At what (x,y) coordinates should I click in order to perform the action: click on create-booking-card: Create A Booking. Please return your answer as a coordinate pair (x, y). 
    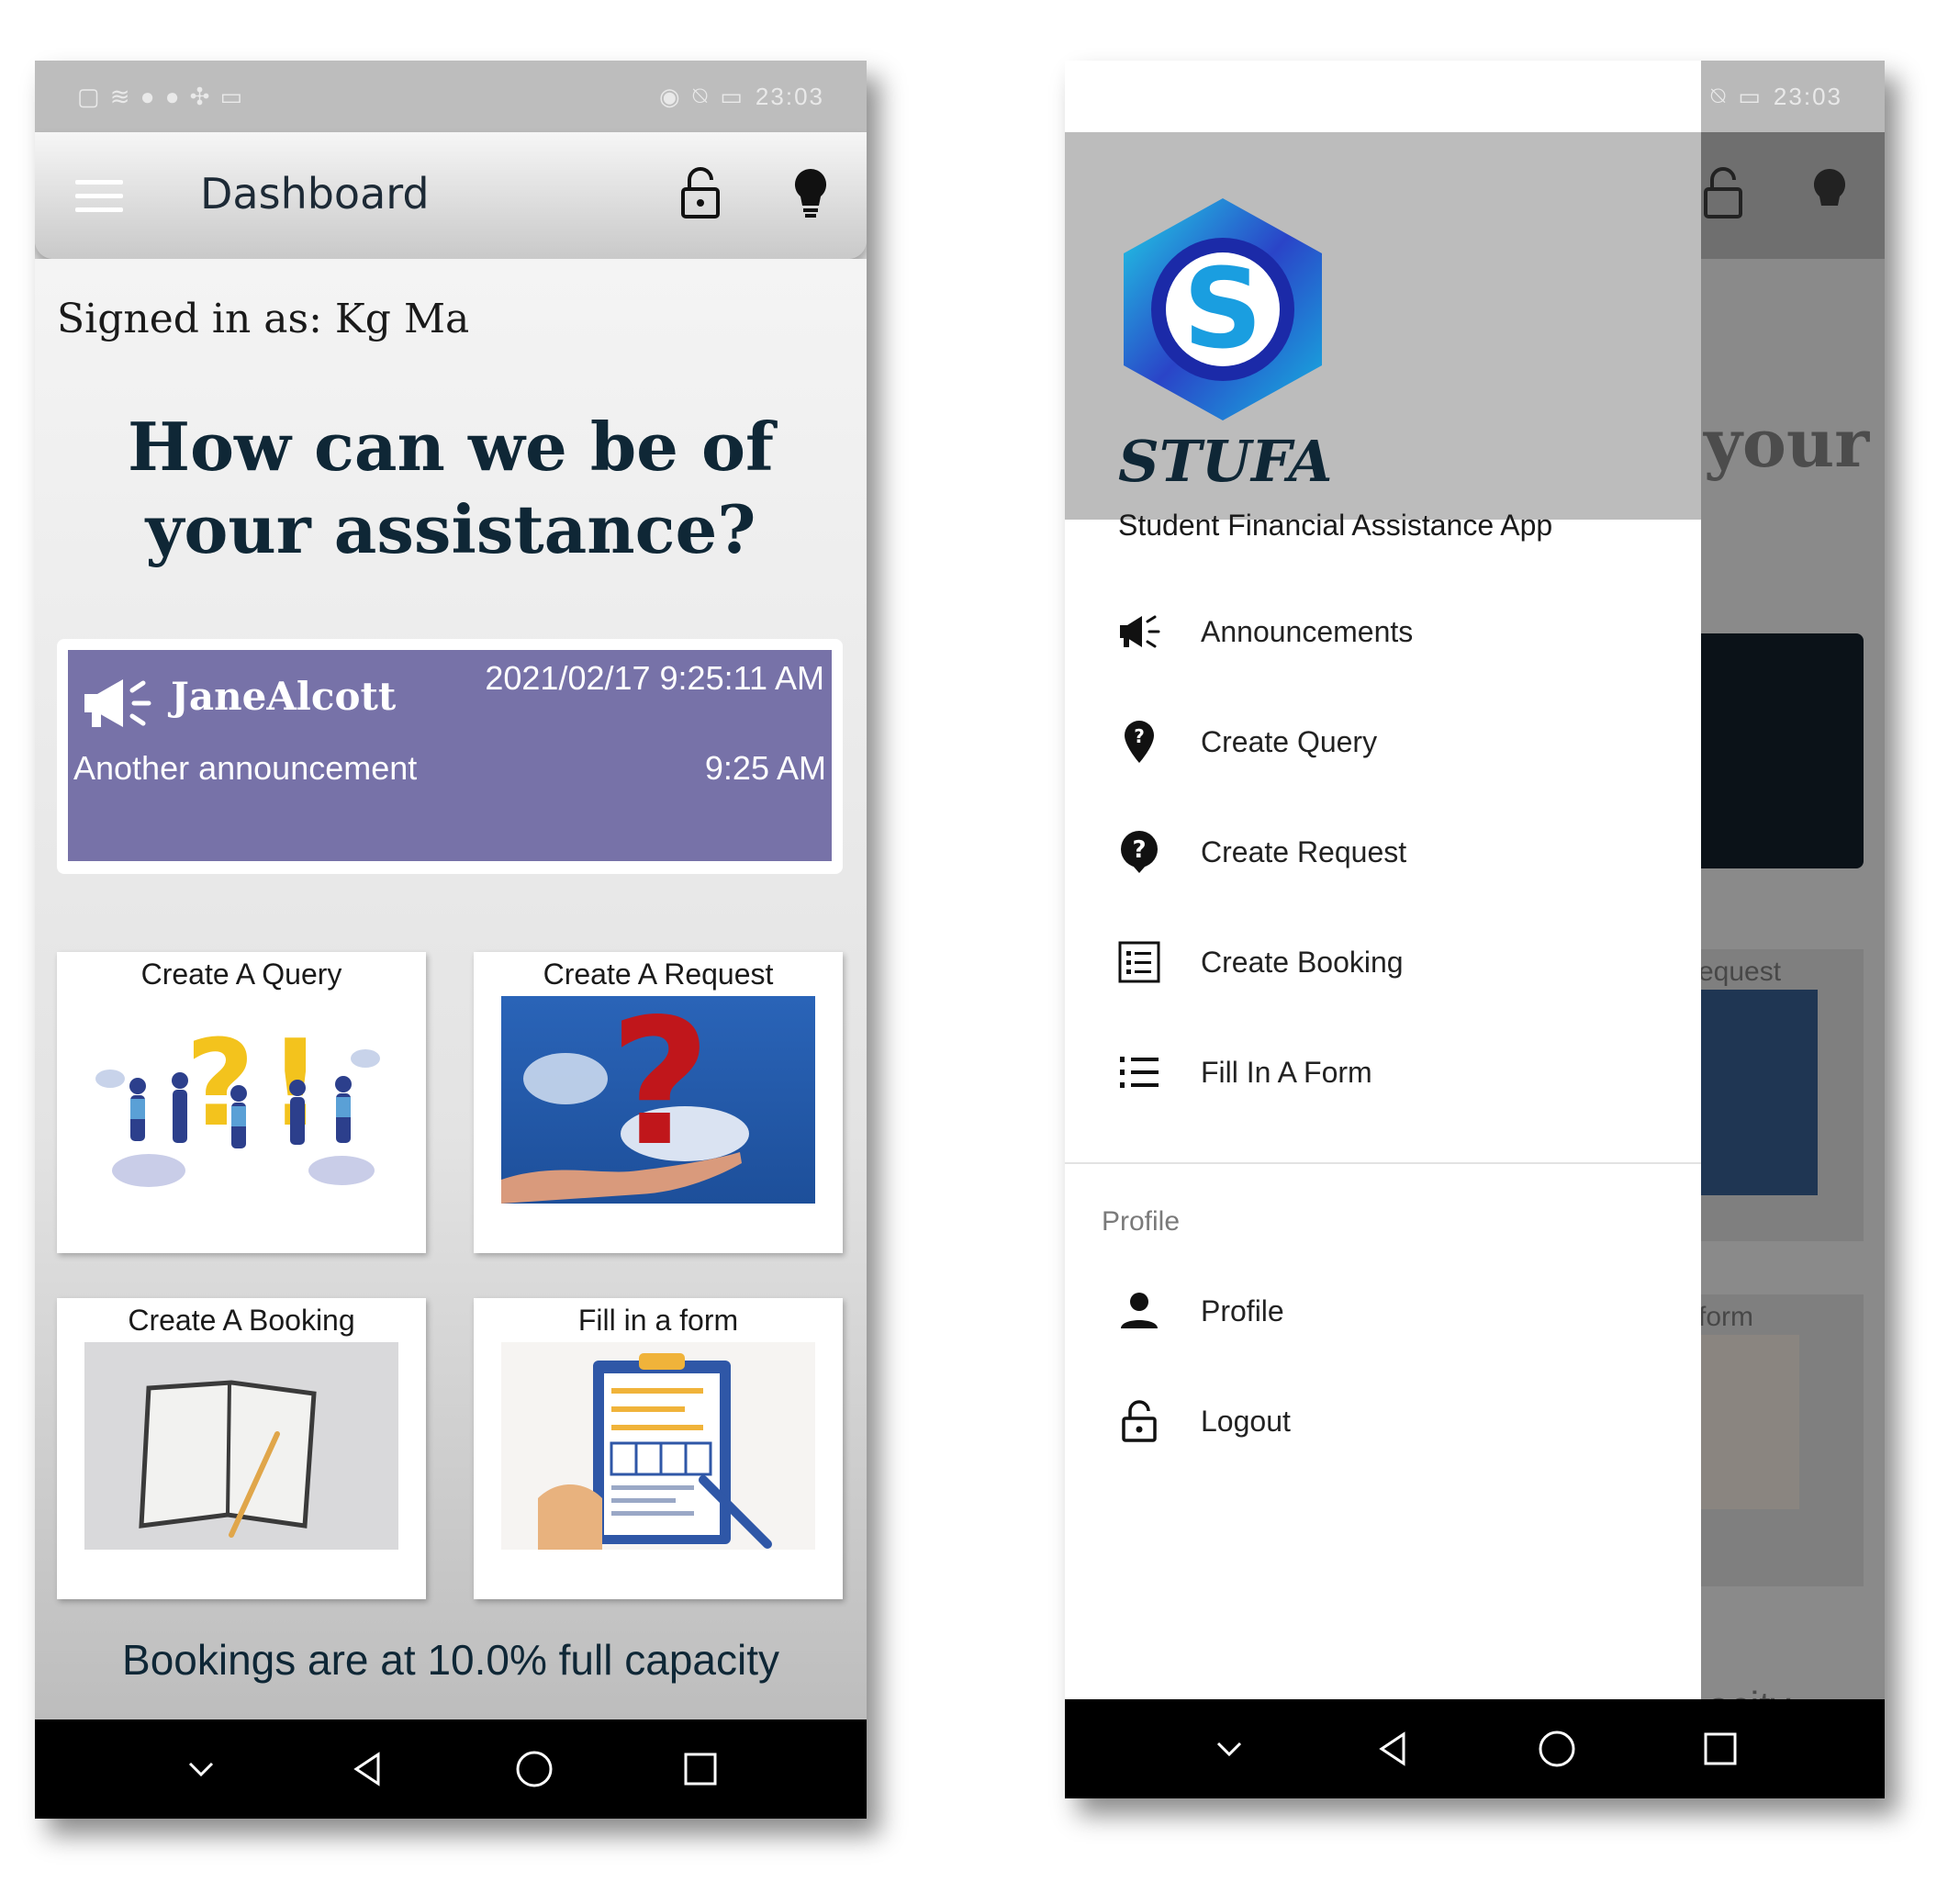
    Looking at the image, I should click on (241, 1448).